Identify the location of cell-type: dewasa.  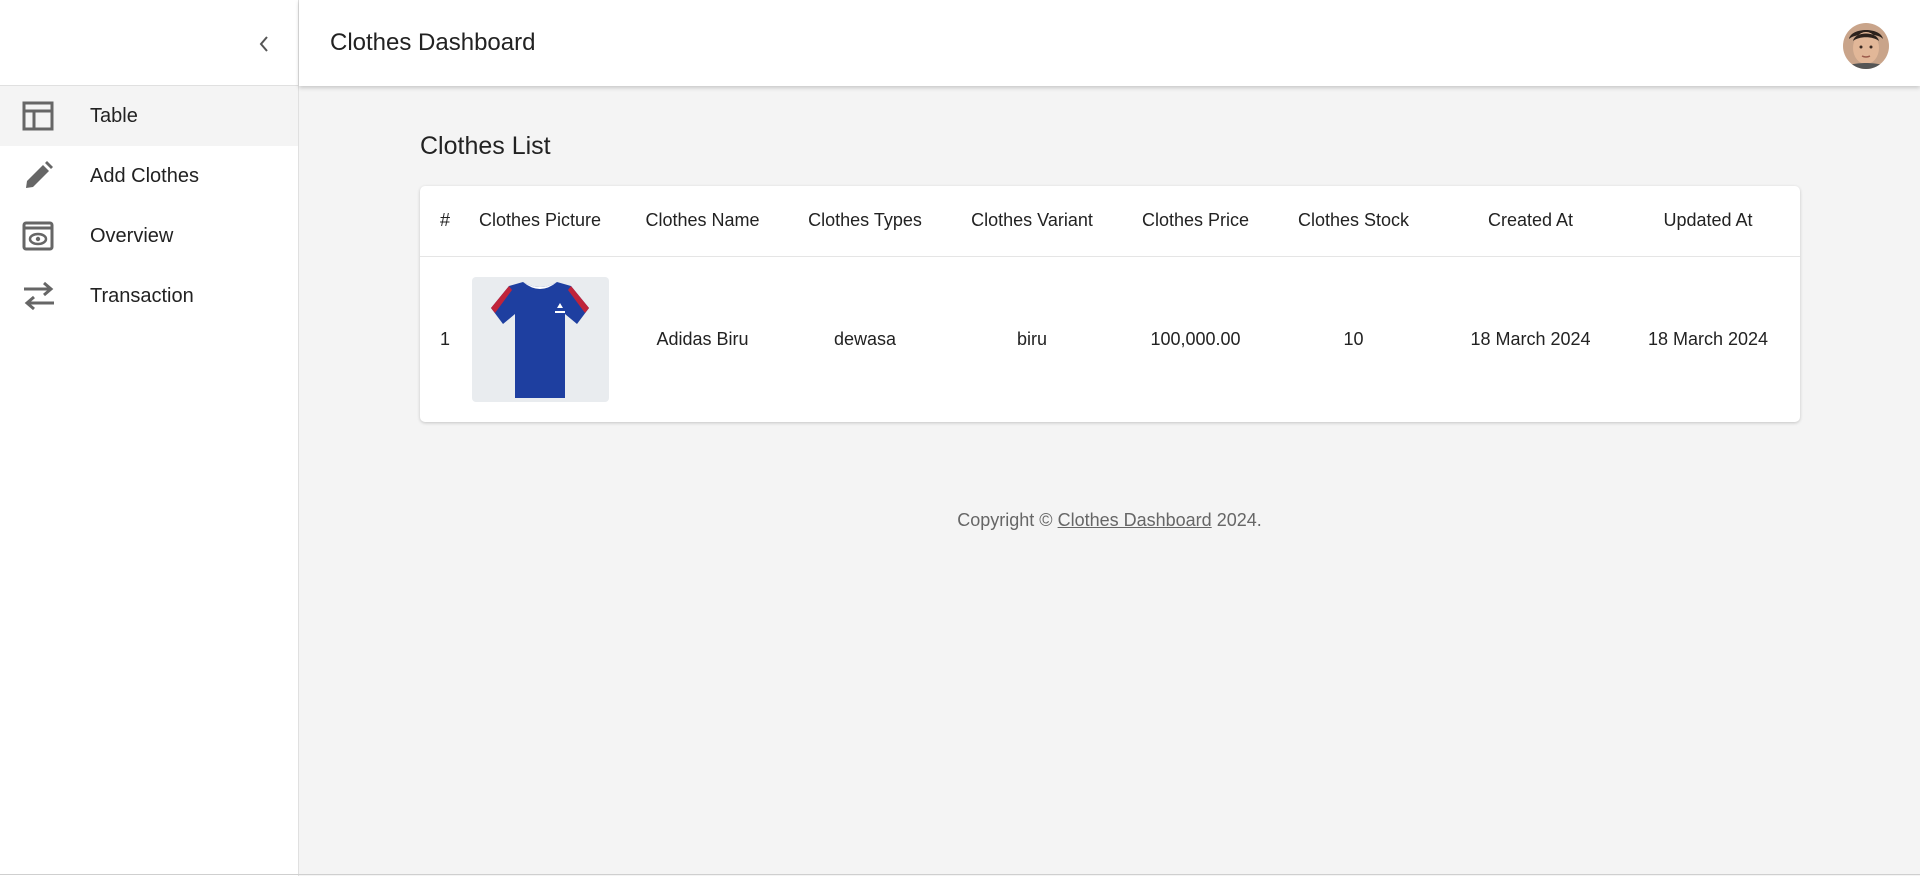
(865, 338).